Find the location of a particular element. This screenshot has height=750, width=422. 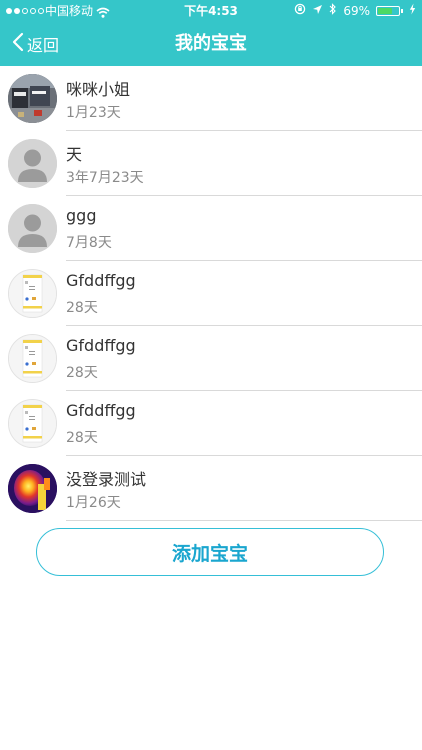

battery-body is located at coordinates (388, 11).